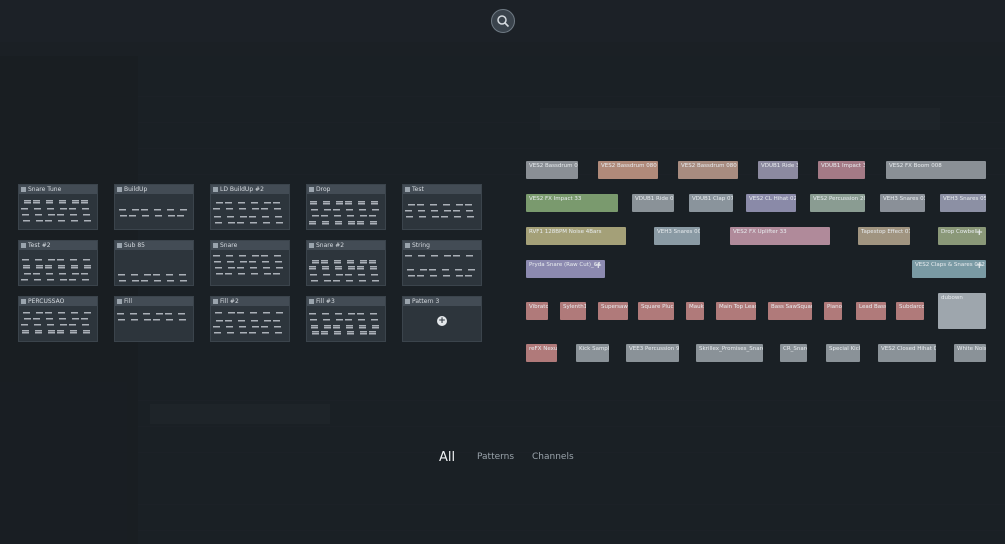  What do you see at coordinates (58, 189) in the screenshot?
I see `pattern-header: Snare Tune` at bounding box center [58, 189].